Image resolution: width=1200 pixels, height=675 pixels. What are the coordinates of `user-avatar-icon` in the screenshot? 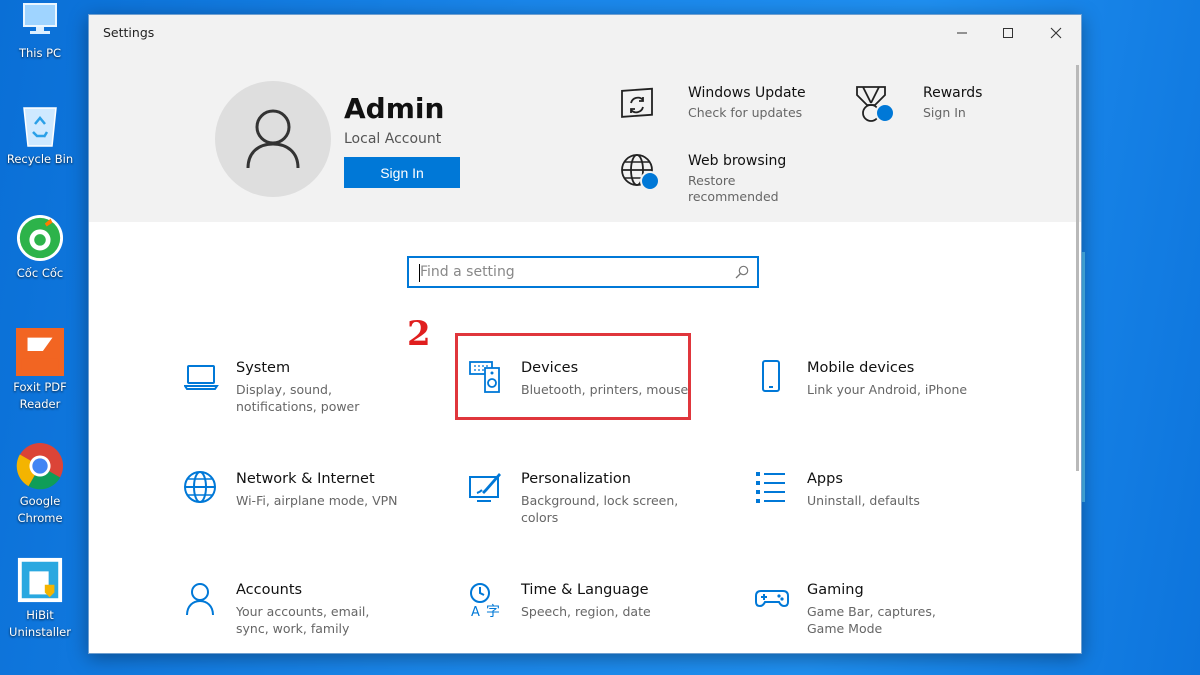 It's located at (273, 139).